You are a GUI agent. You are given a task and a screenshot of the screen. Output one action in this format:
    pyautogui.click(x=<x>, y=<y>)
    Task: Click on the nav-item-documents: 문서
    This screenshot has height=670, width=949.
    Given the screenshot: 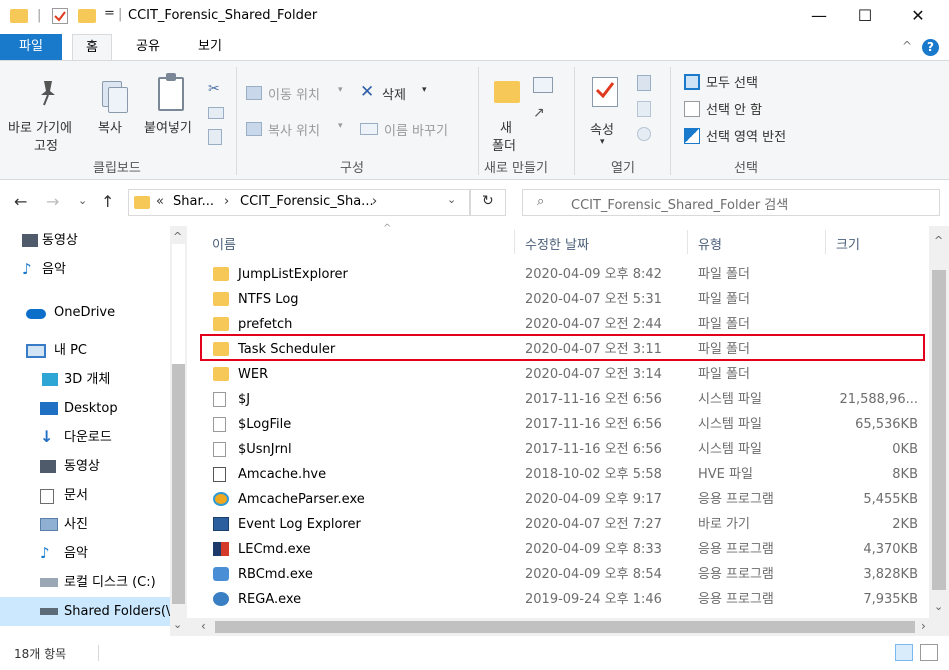 What is the action you would take?
    pyautogui.click(x=86, y=495)
    